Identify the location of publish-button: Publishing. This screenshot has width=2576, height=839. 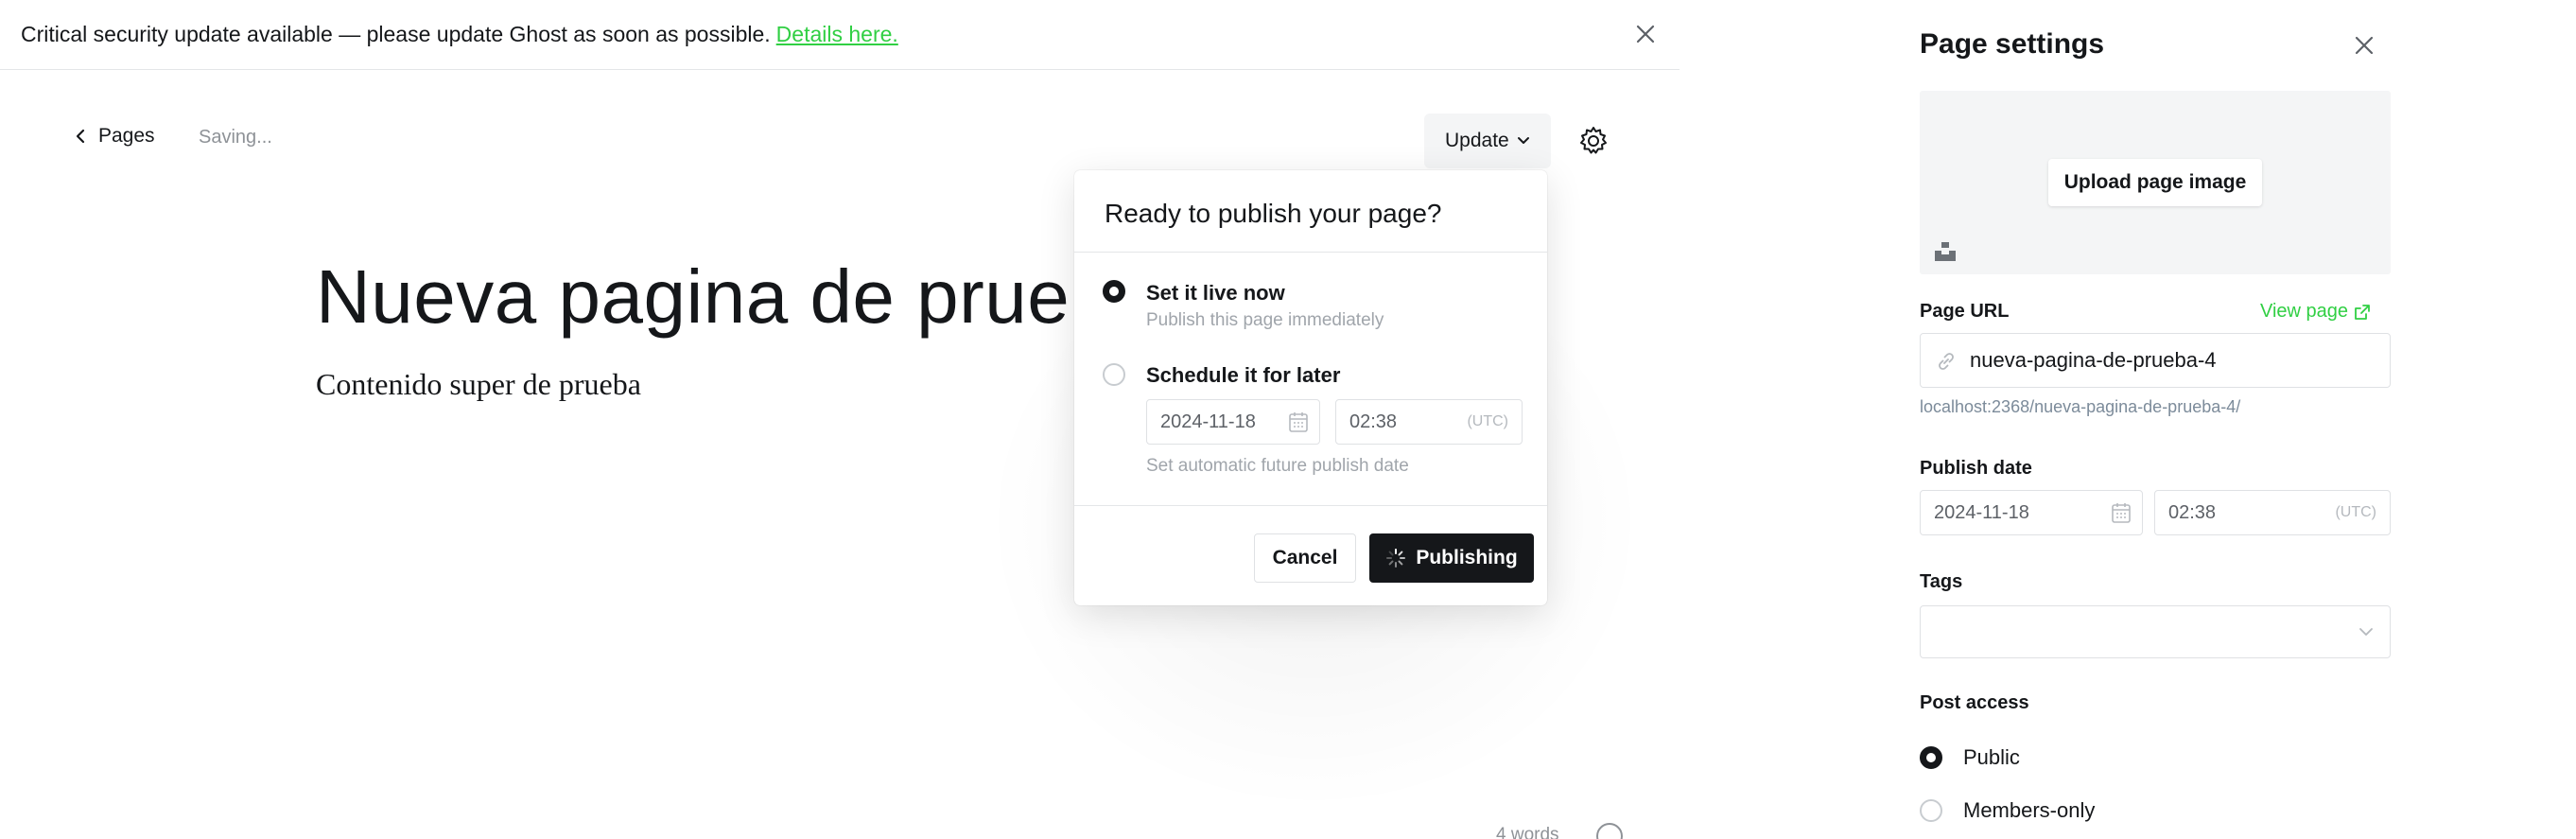
(1451, 558).